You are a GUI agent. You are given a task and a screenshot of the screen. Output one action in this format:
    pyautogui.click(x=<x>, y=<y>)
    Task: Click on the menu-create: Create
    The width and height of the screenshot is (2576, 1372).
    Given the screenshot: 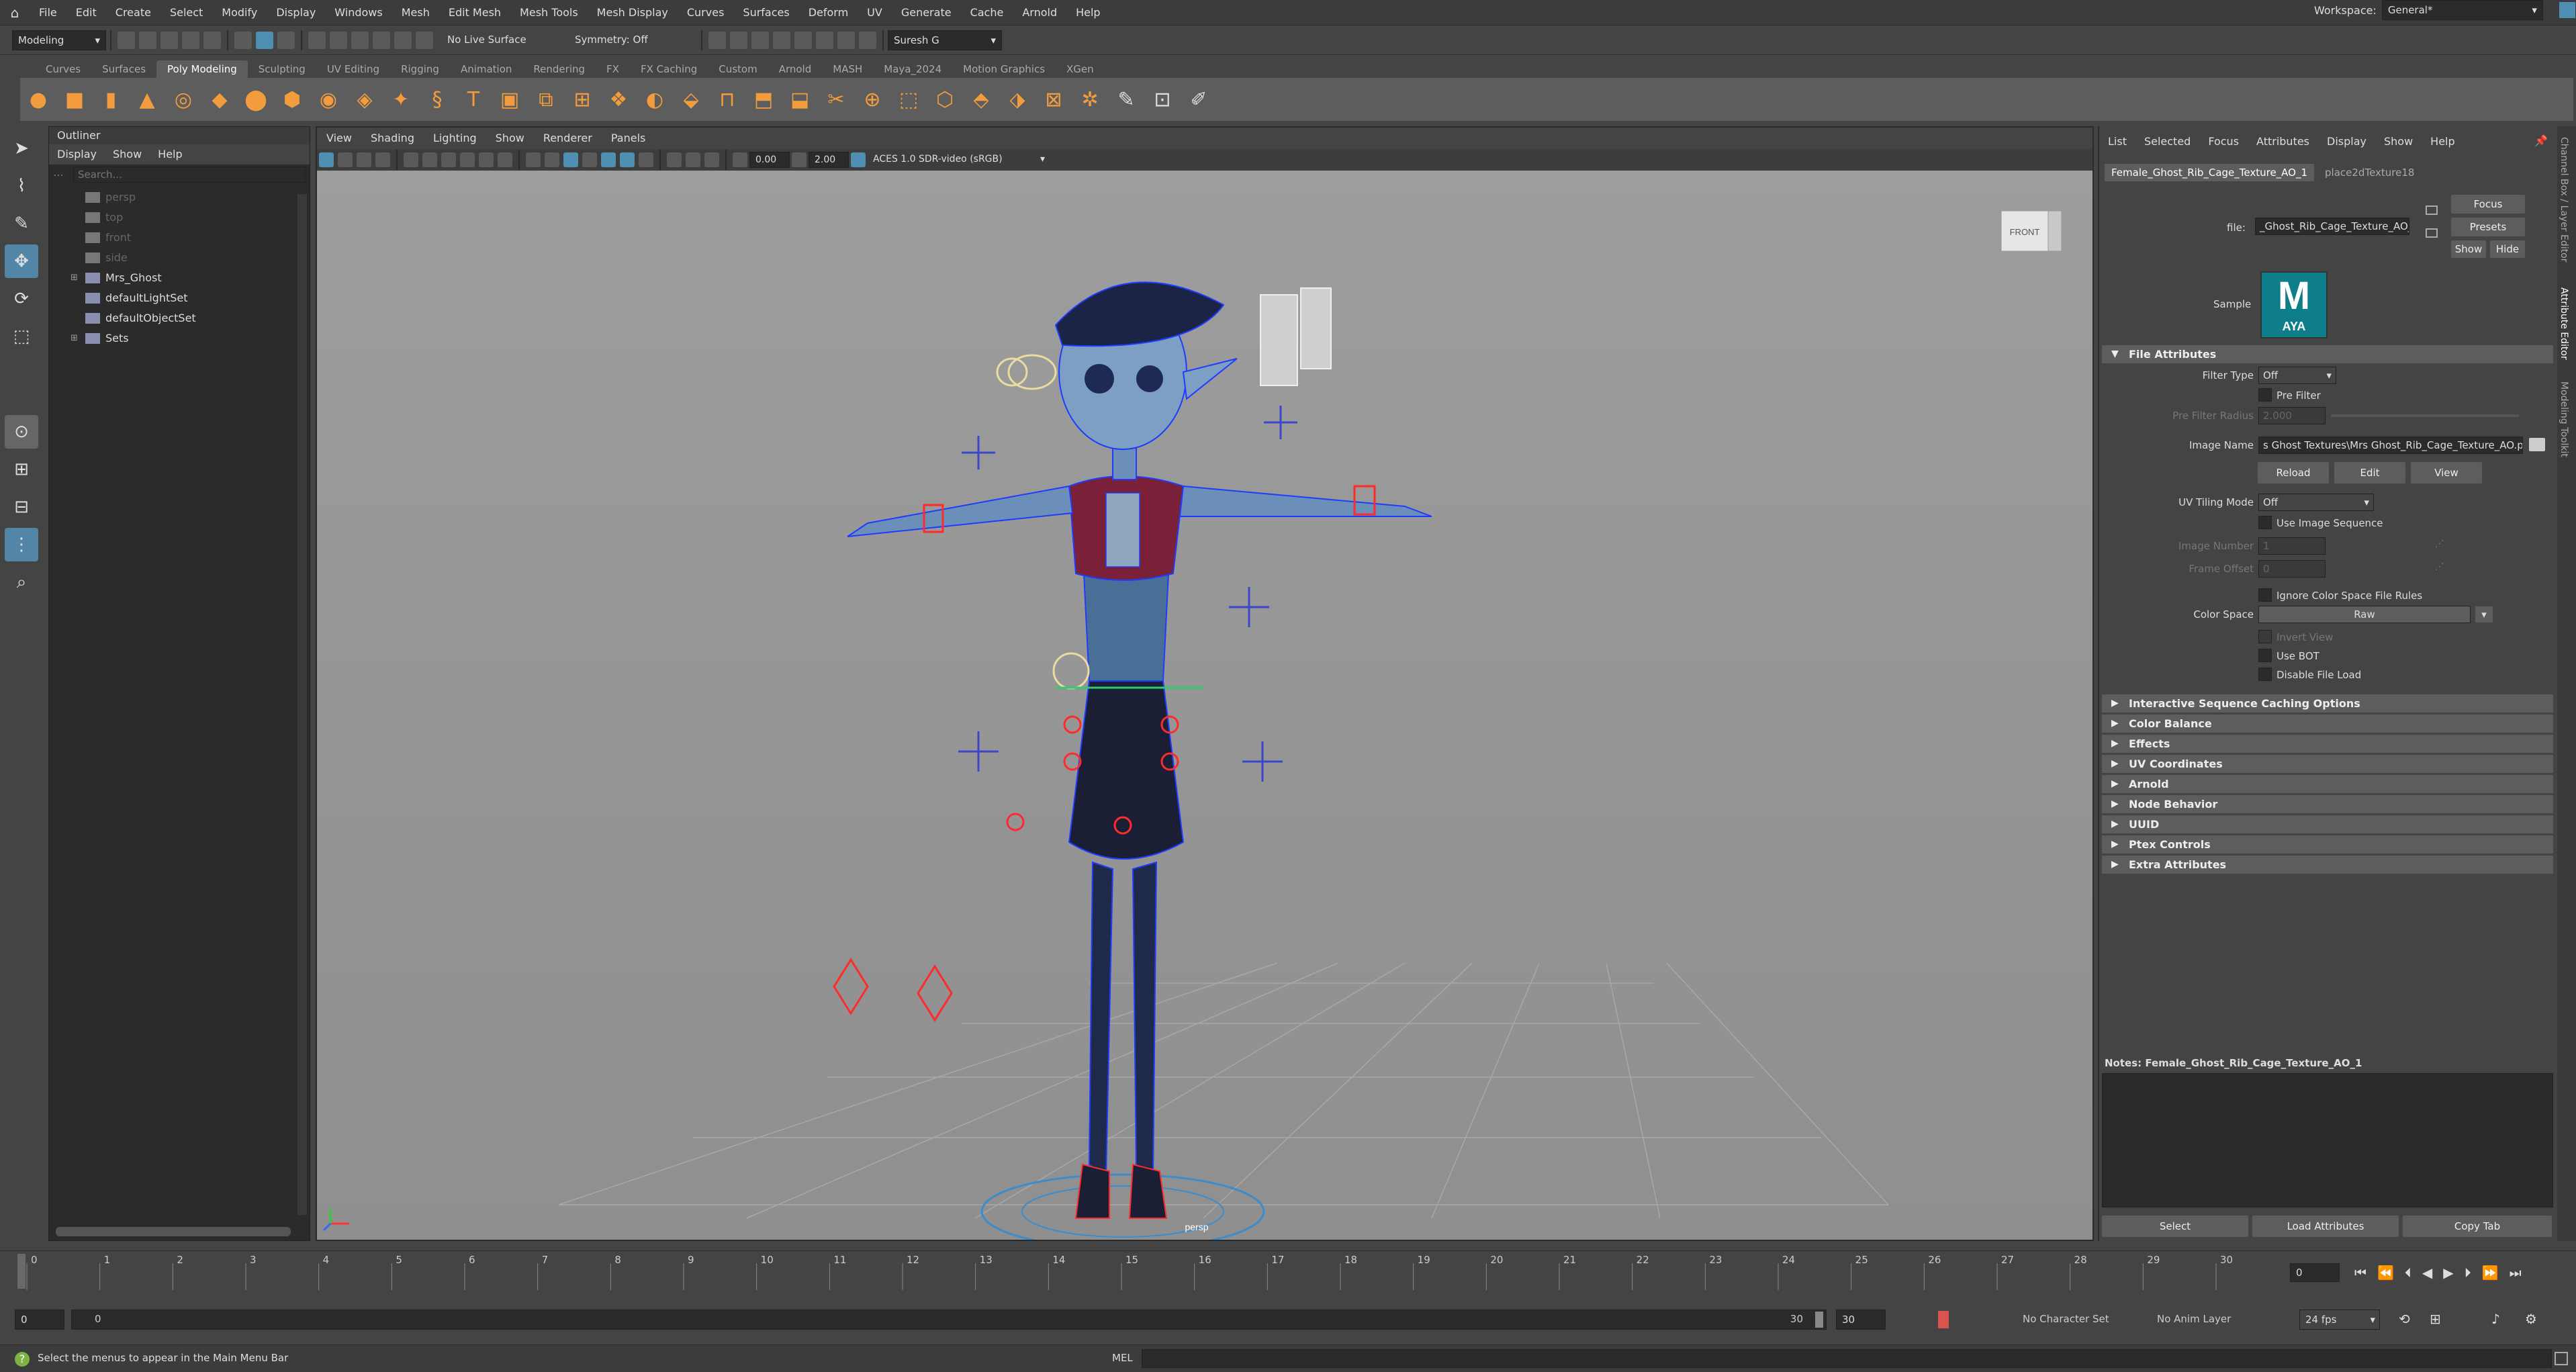 What is the action you would take?
    pyautogui.click(x=133, y=13)
    